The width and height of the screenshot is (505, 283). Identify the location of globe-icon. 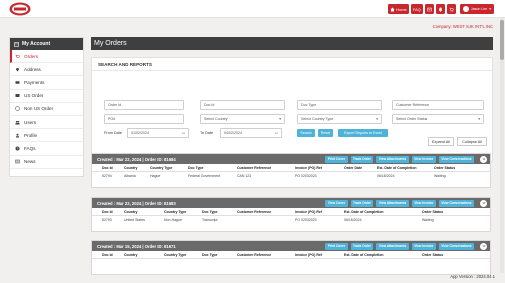
(17, 109).